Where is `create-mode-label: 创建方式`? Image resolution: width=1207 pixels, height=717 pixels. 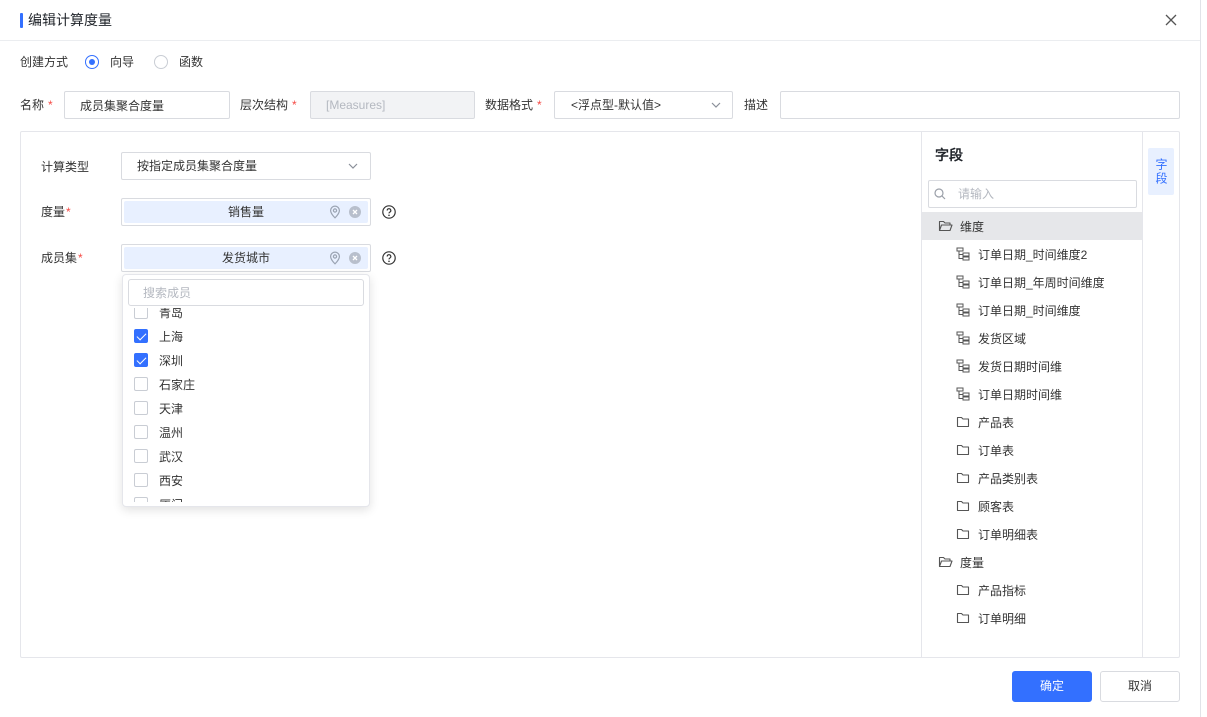
create-mode-label: 创建方式 is located at coordinates (44, 62).